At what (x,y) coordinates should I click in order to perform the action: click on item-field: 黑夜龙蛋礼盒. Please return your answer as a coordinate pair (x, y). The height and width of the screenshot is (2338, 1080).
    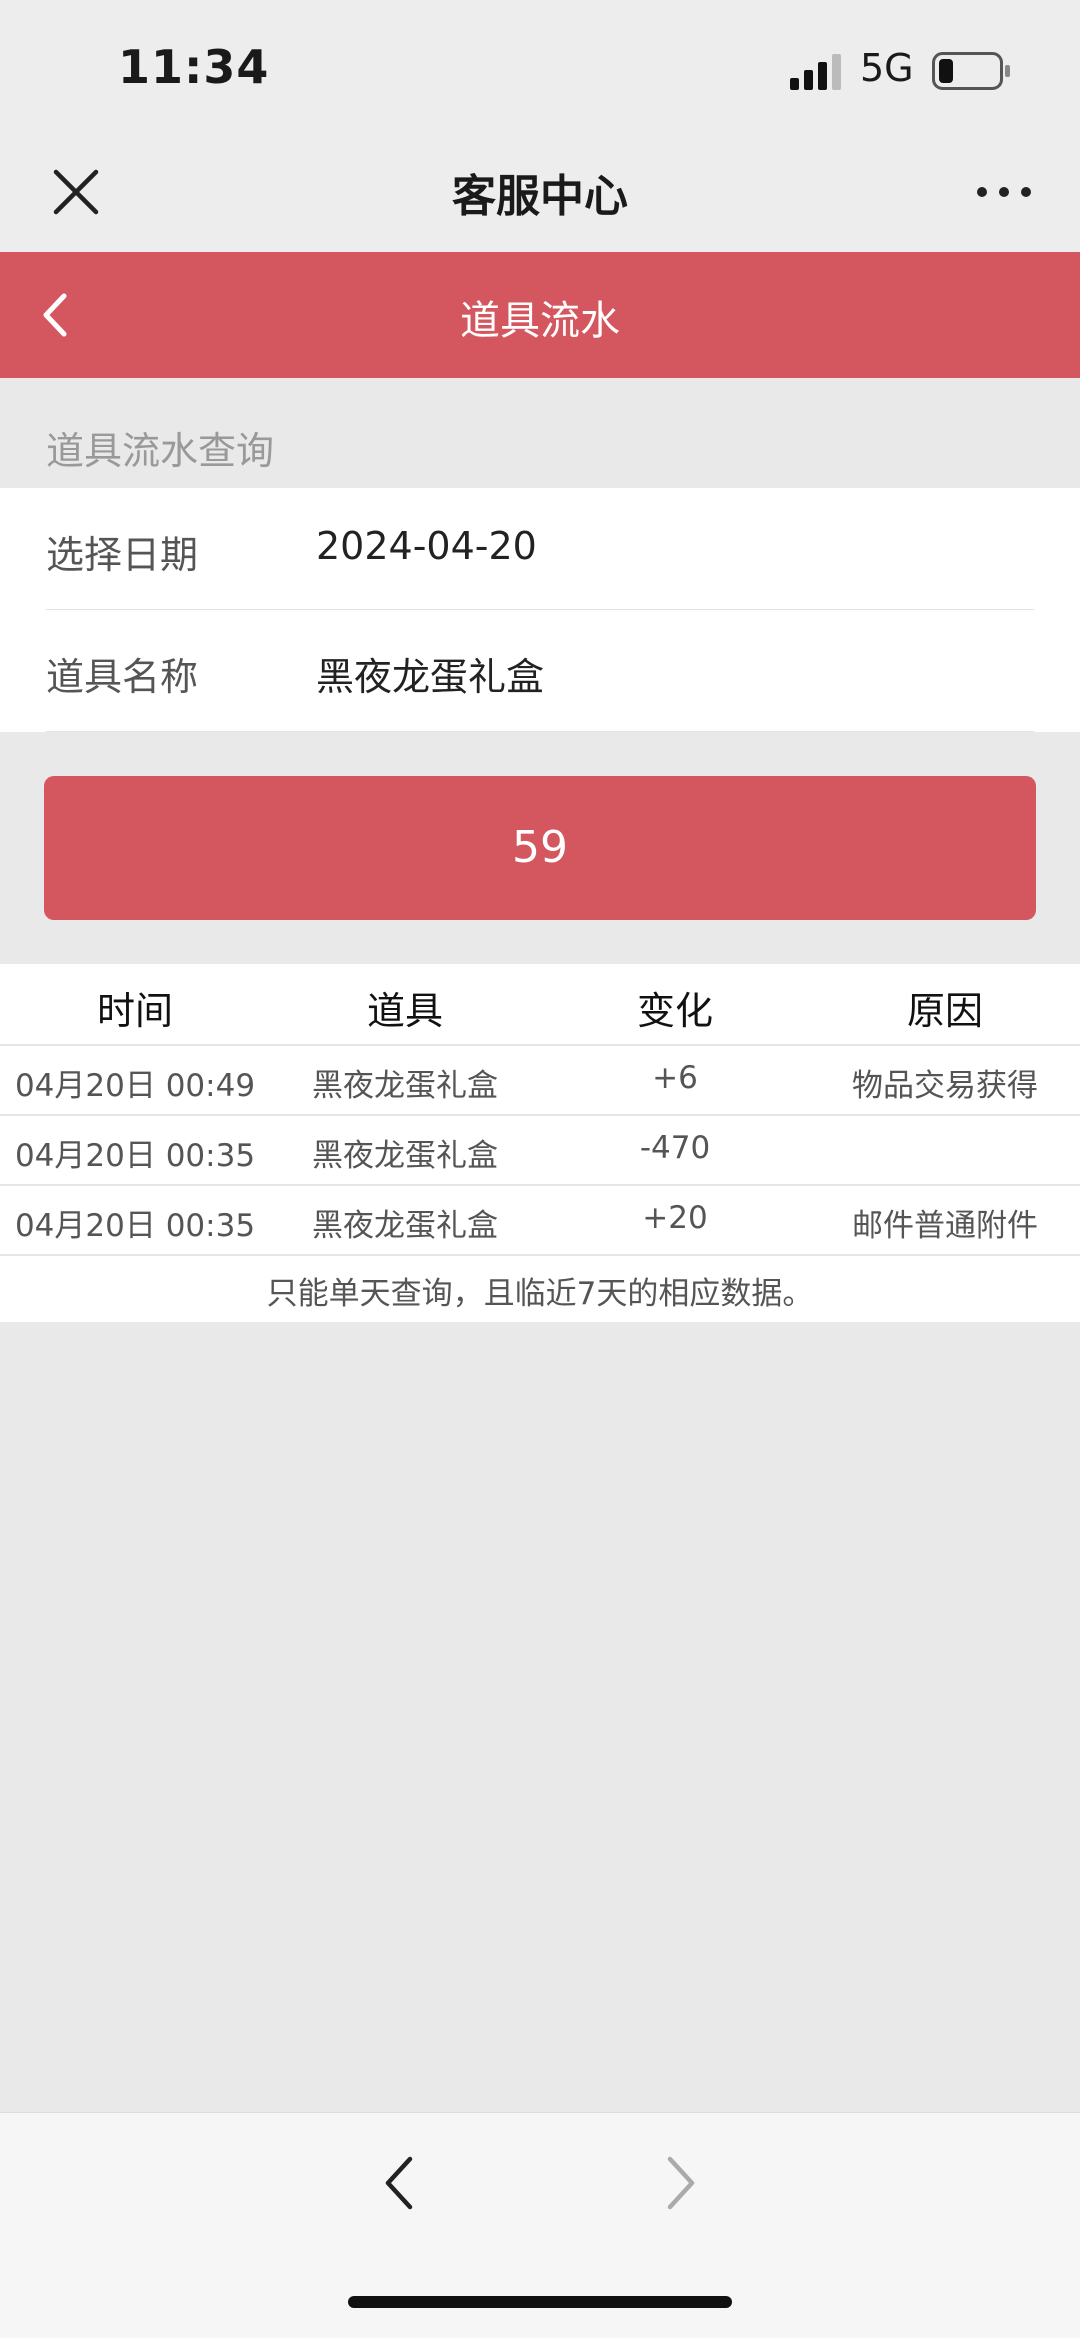
    Looking at the image, I should click on (430, 673).